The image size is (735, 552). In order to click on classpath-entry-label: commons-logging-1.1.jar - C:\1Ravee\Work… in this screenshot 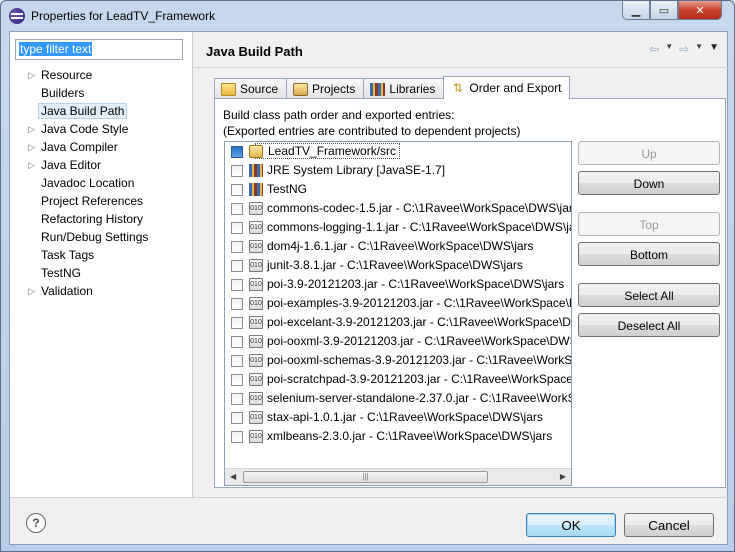, I will do `click(419, 227)`.